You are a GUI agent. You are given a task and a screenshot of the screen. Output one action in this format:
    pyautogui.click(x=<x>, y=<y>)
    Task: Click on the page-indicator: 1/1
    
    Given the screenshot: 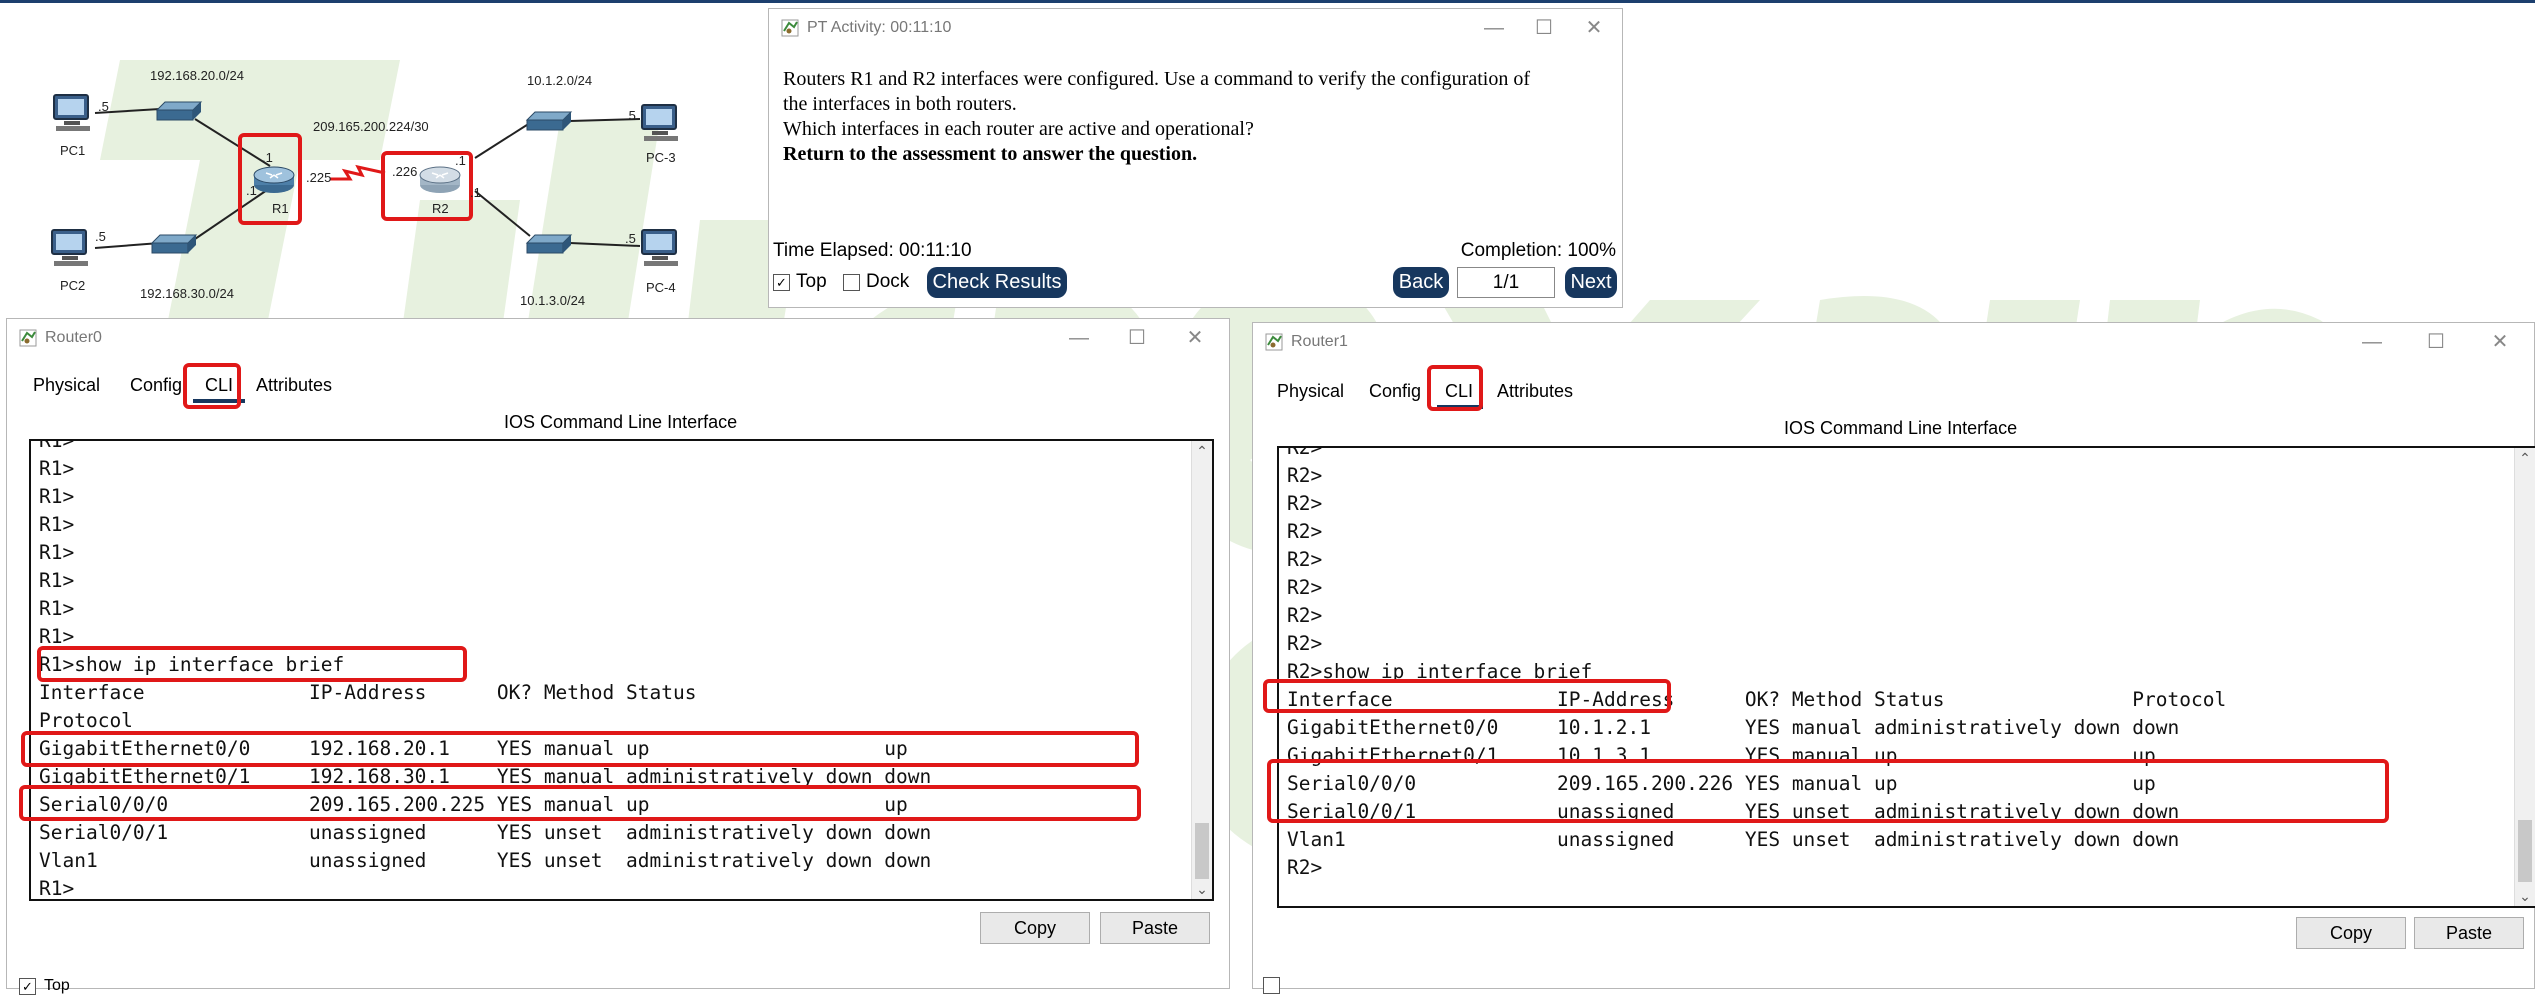 What is the action you would take?
    pyautogui.click(x=1506, y=282)
    